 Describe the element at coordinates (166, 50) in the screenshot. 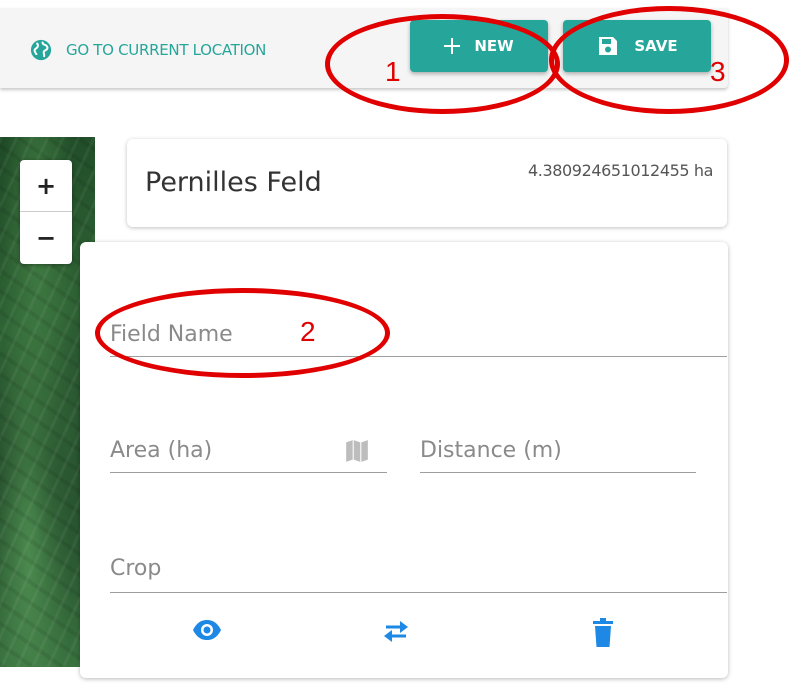

I see `location-label: GO TO CURRENT LOCATION` at that location.